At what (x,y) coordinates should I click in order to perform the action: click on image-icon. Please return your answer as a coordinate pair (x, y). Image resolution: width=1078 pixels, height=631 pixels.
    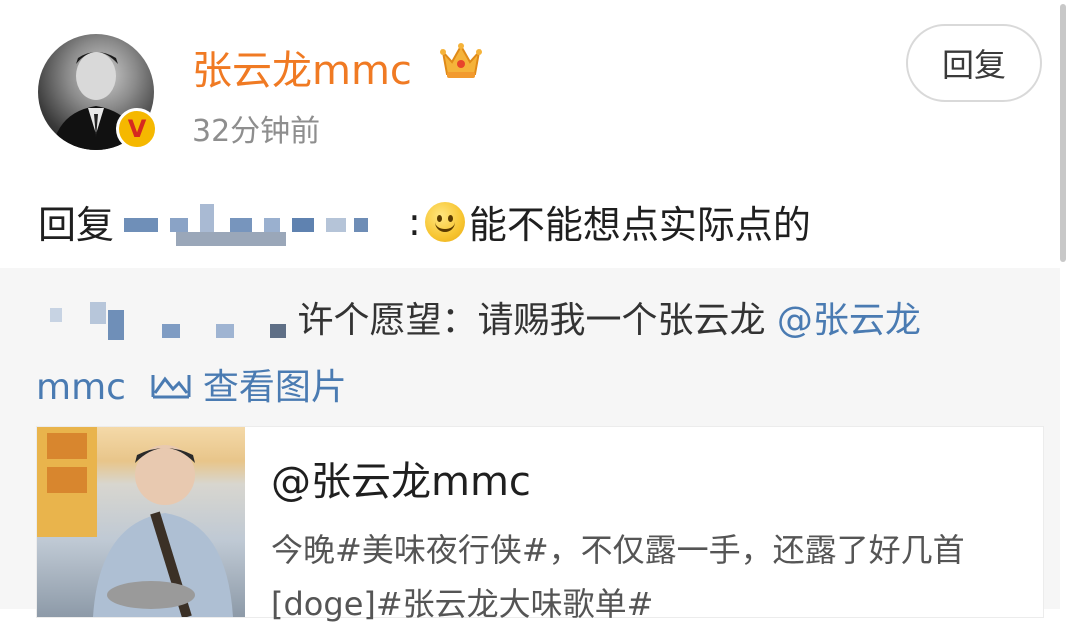
    Looking at the image, I should click on (171, 389).